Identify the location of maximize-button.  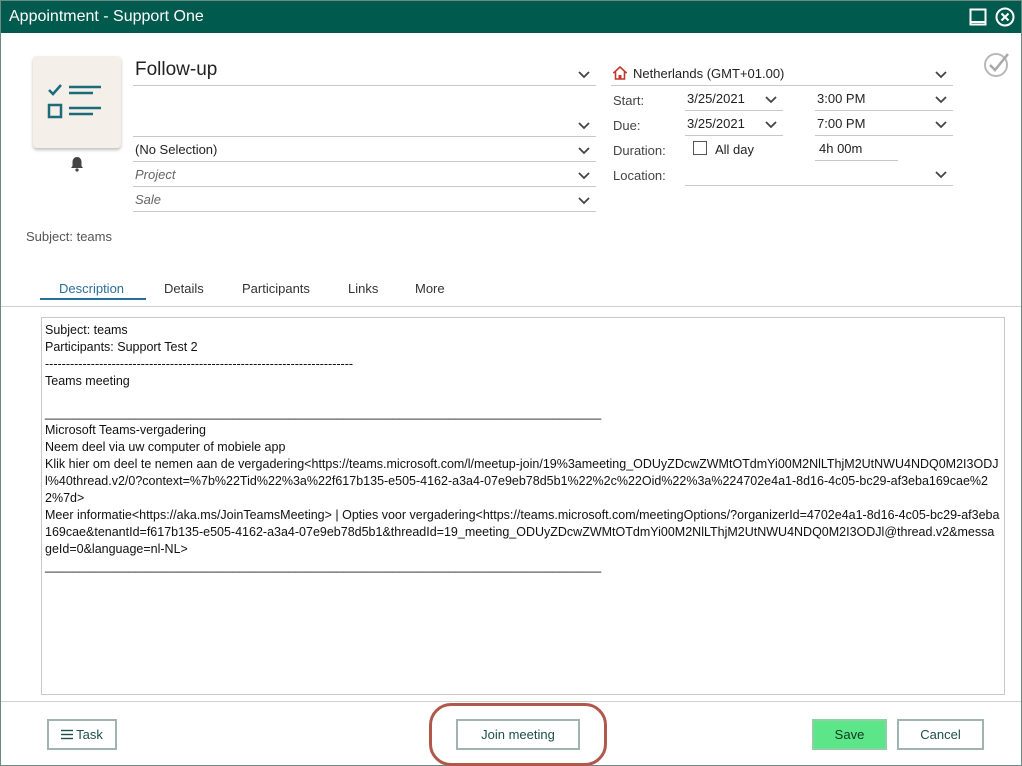
(978, 17).